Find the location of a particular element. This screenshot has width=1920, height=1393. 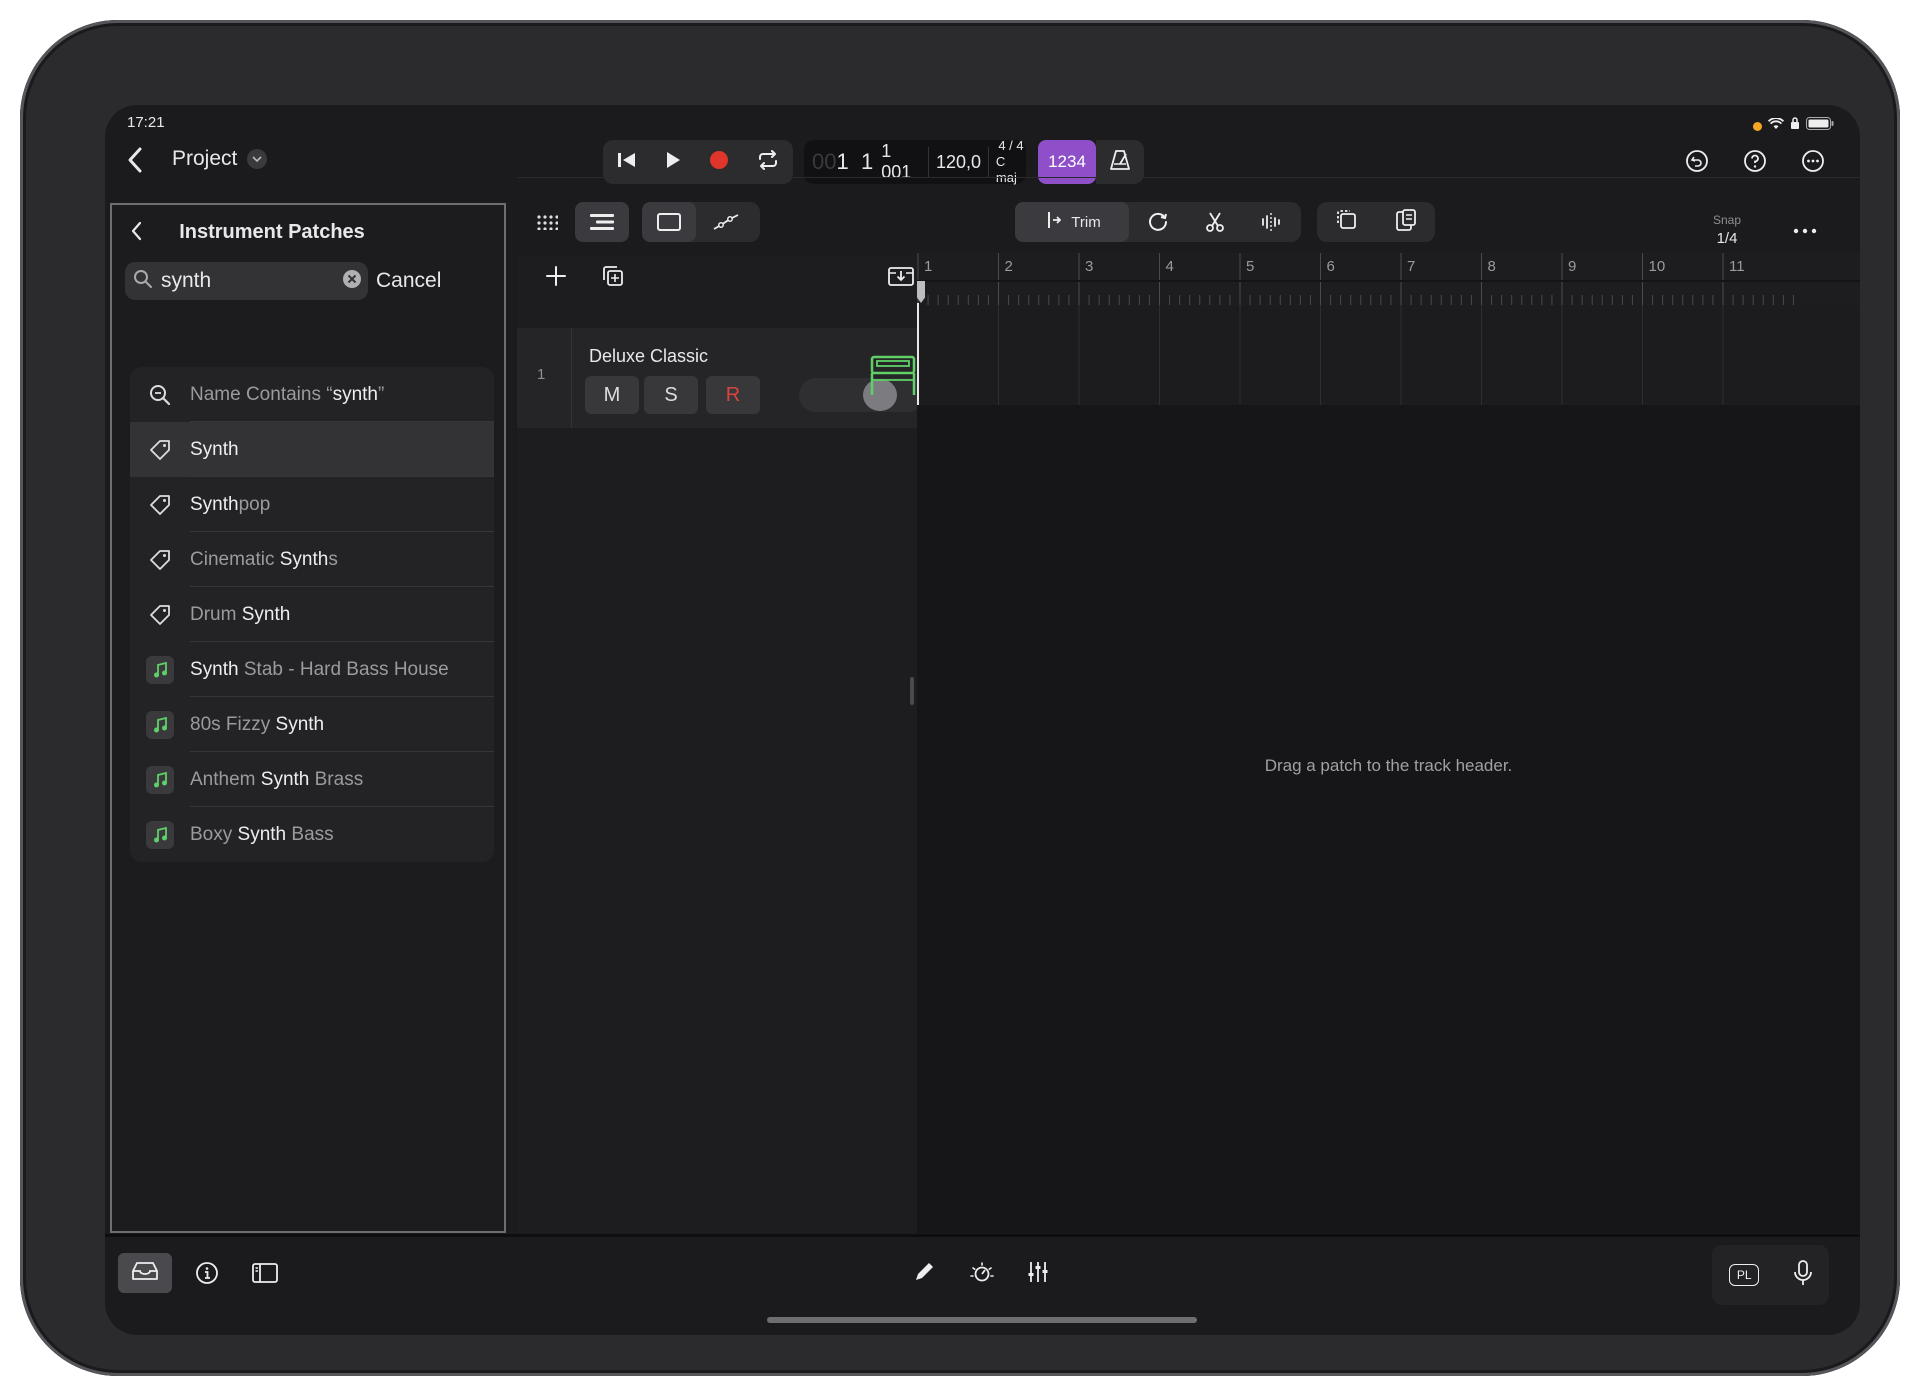

label-prefix: Drum is located at coordinates (216, 614).